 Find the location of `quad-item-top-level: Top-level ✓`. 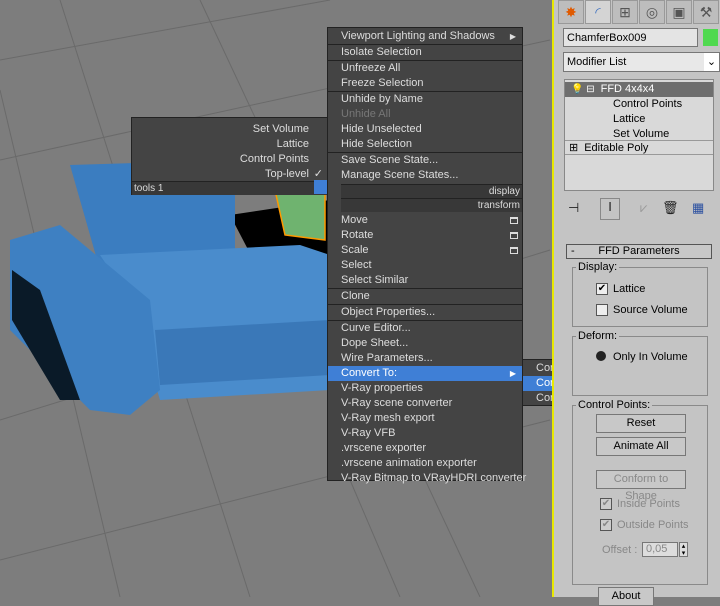

quad-item-top-level: Top-level ✓ is located at coordinates (229, 174).